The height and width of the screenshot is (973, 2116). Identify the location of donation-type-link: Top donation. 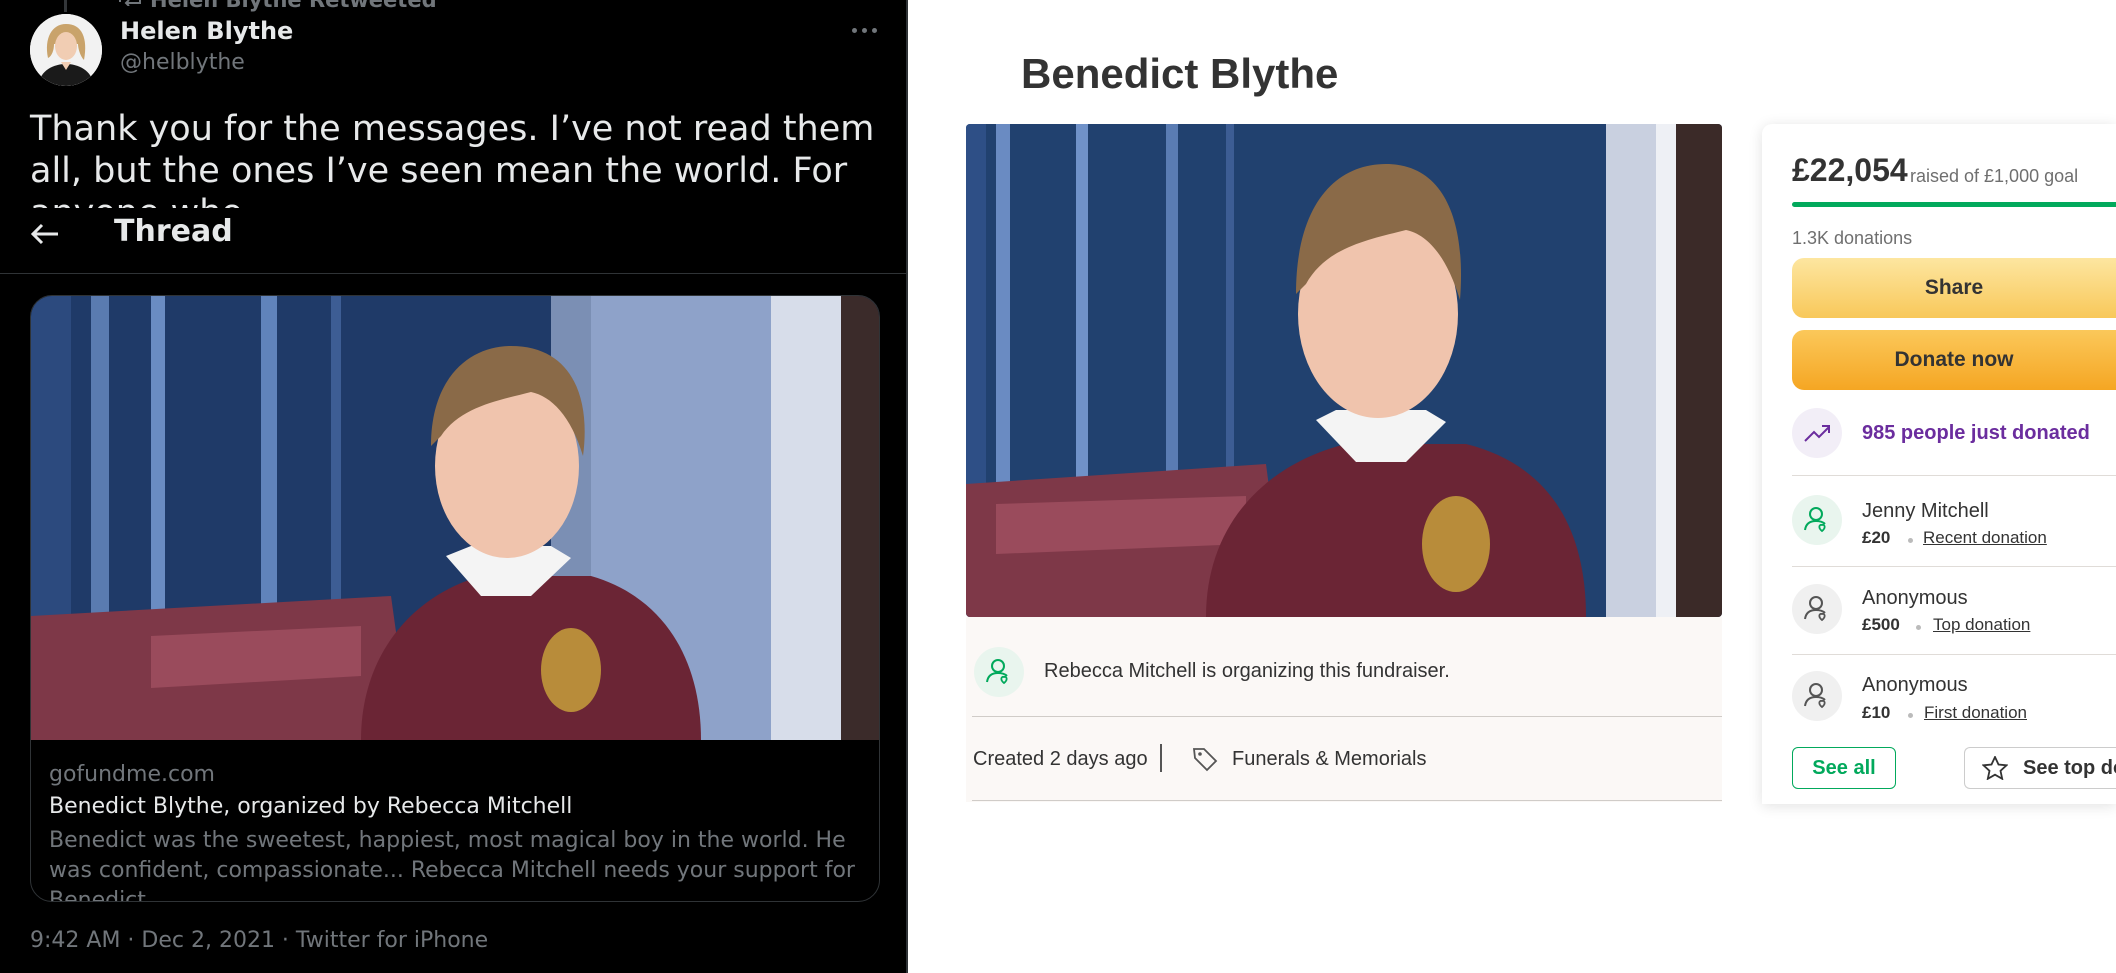
(1981, 625).